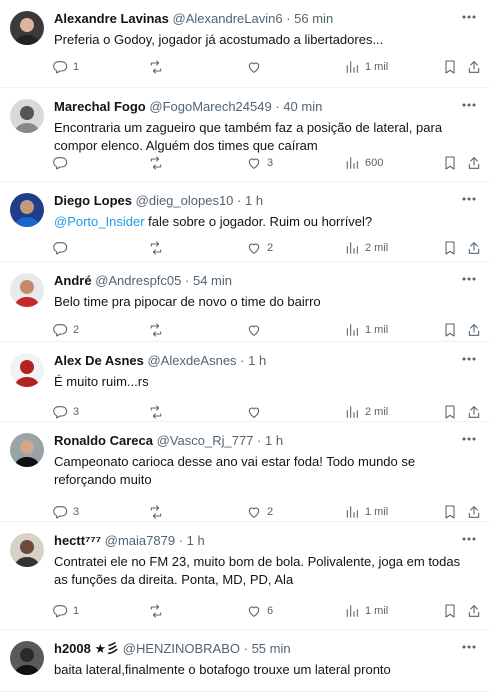  Describe the element at coordinates (111, 18) in the screenshot. I see `display-name: Alexandre Lavinas` at that location.